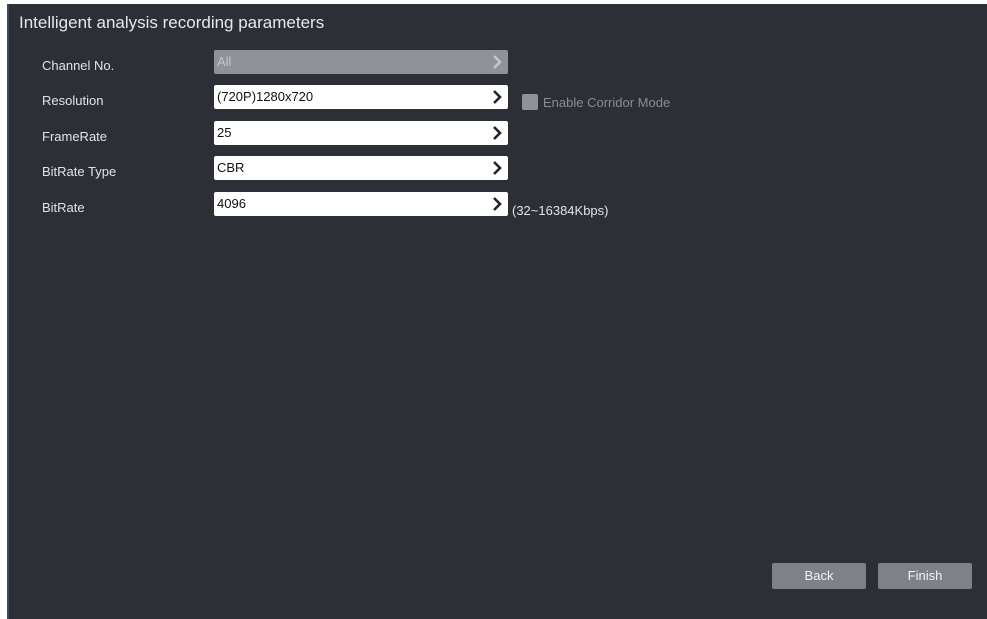  What do you see at coordinates (819, 576) in the screenshot?
I see `back-button: Back` at bounding box center [819, 576].